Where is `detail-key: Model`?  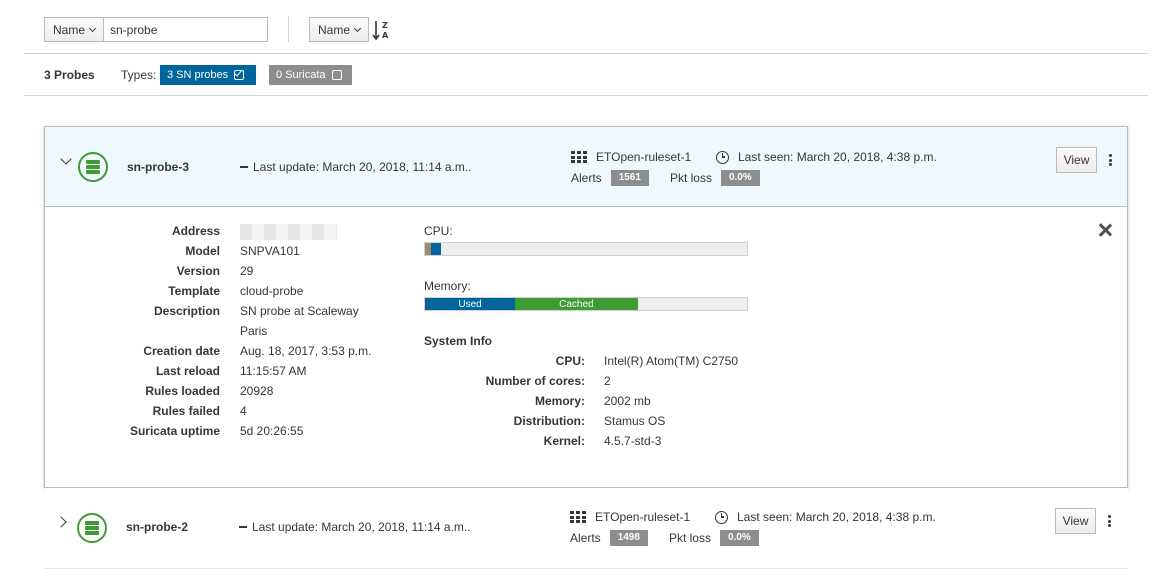
detail-key: Model is located at coordinates (202, 251).